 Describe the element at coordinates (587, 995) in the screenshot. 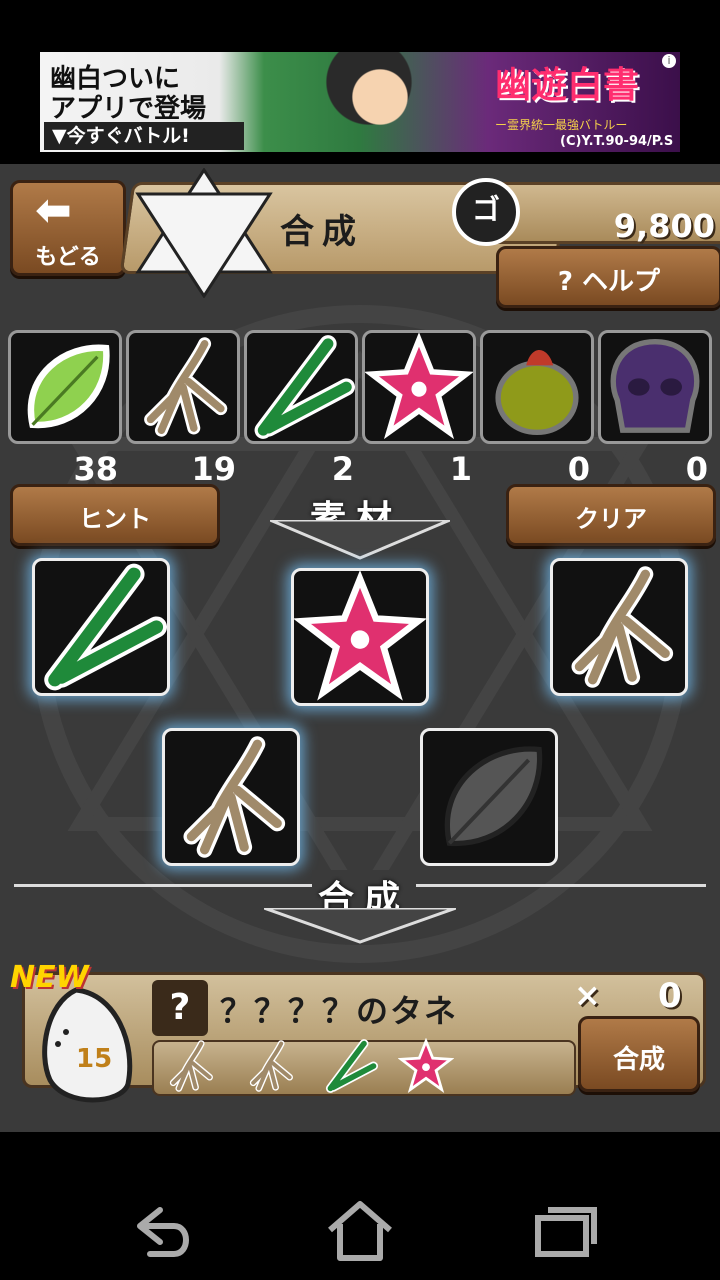

I see `times-sign: ×` at that location.